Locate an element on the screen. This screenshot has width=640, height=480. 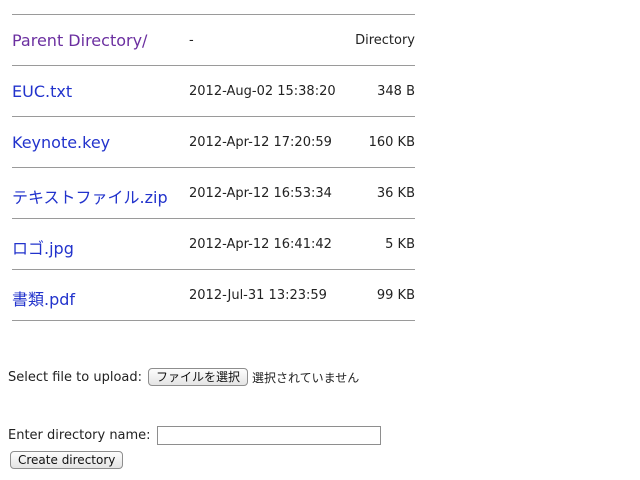
file-size: 160 KB is located at coordinates (391, 142).